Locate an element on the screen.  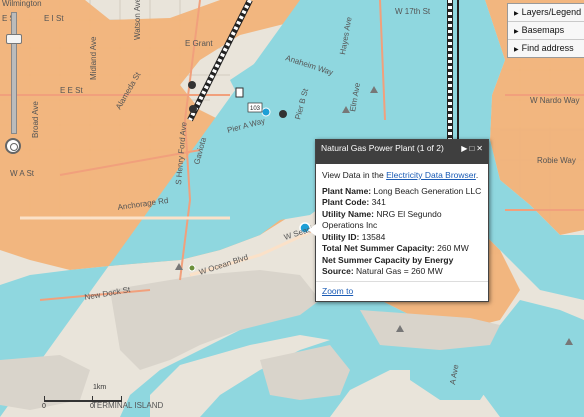
map-label: W Nardo Way is located at coordinates (555, 100).